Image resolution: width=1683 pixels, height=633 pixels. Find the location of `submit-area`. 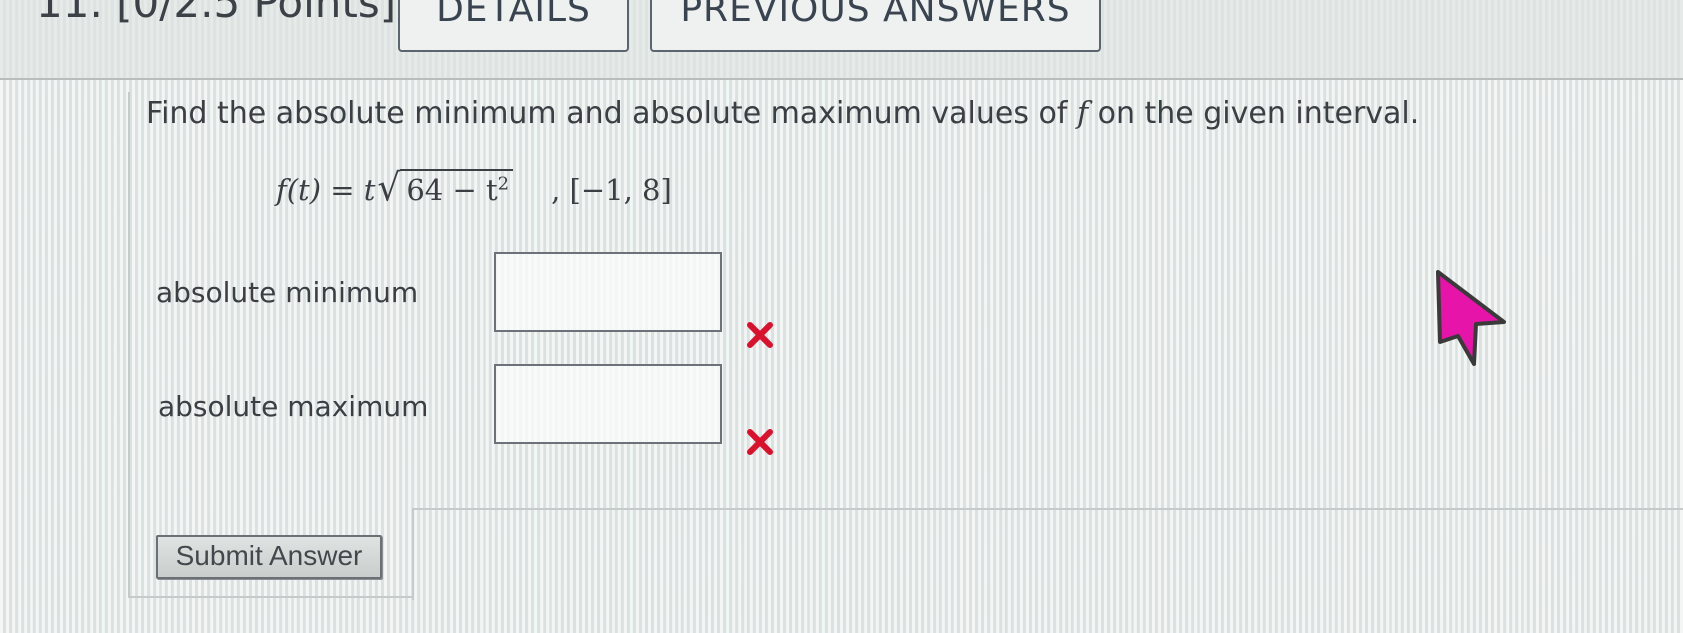

submit-area is located at coordinates (1047, 554).